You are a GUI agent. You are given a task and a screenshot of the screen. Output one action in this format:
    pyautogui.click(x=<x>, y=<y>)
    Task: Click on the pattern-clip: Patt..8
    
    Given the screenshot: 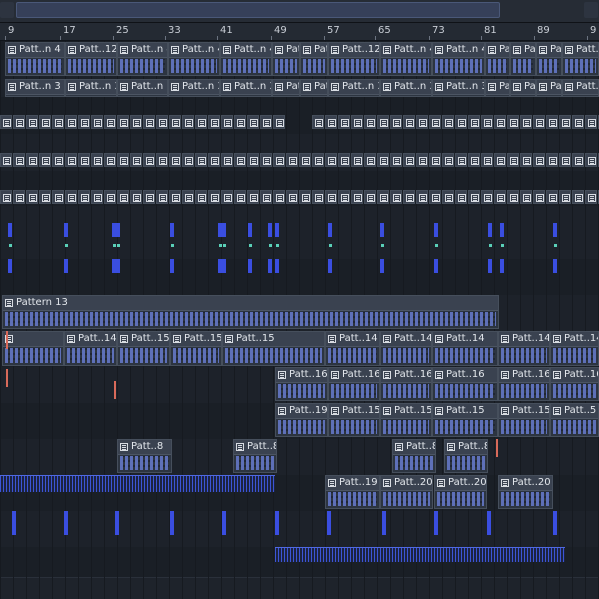 What is the action you would take?
    pyautogui.click(x=414, y=456)
    